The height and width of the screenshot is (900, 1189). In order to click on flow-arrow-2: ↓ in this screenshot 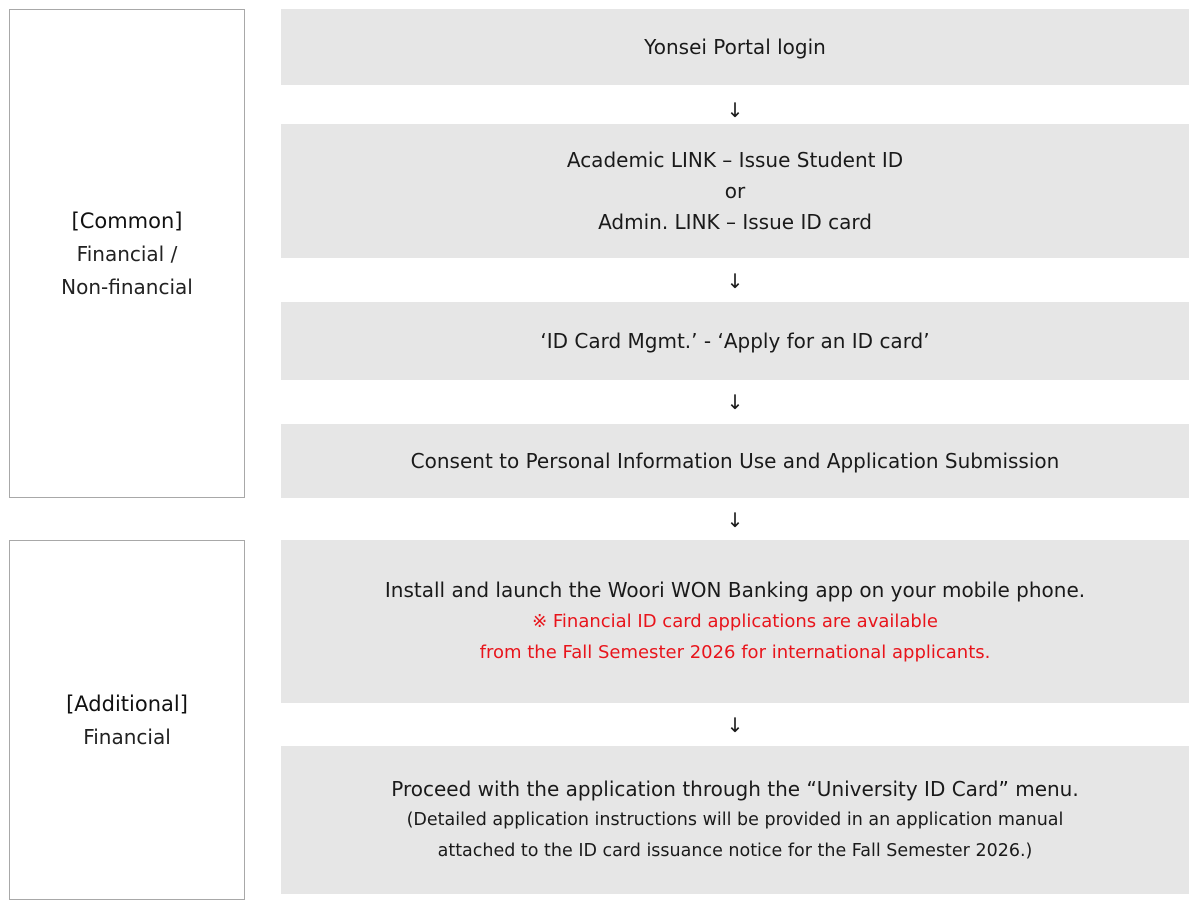, I will do `click(735, 281)`.